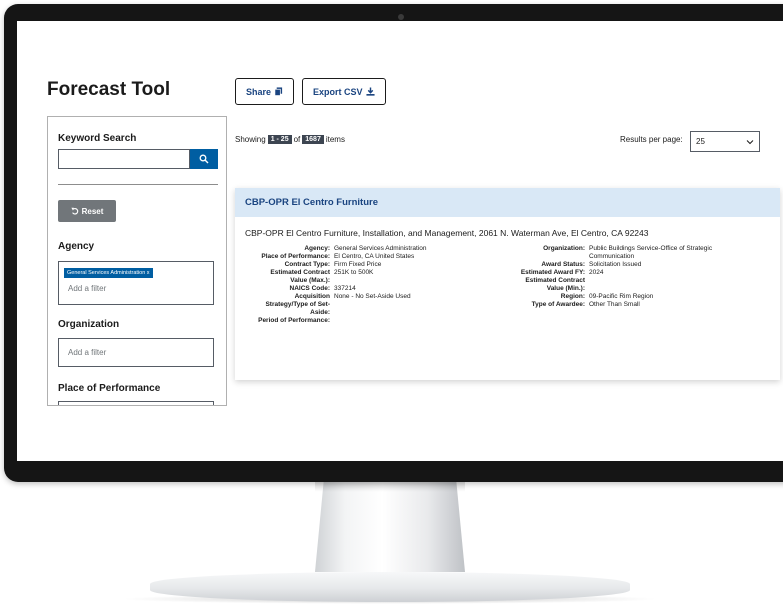 This screenshot has height=606, width=783. What do you see at coordinates (278, 91) in the screenshot?
I see `copy-icon` at bounding box center [278, 91].